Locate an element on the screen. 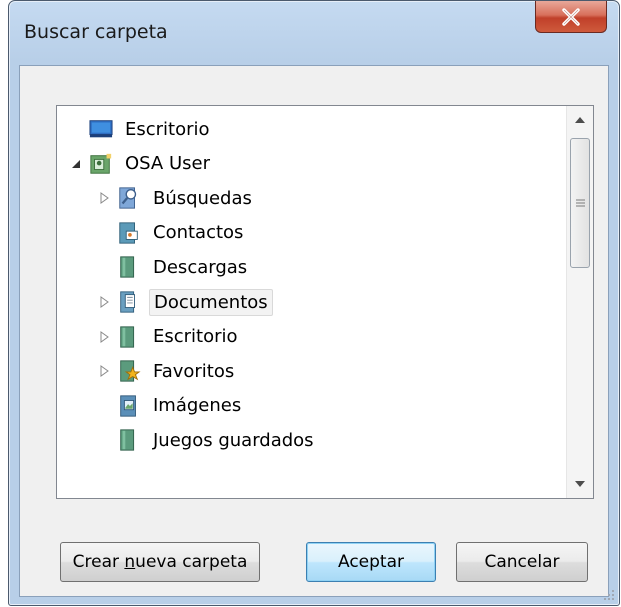  scroll-thumb is located at coordinates (580, 203).